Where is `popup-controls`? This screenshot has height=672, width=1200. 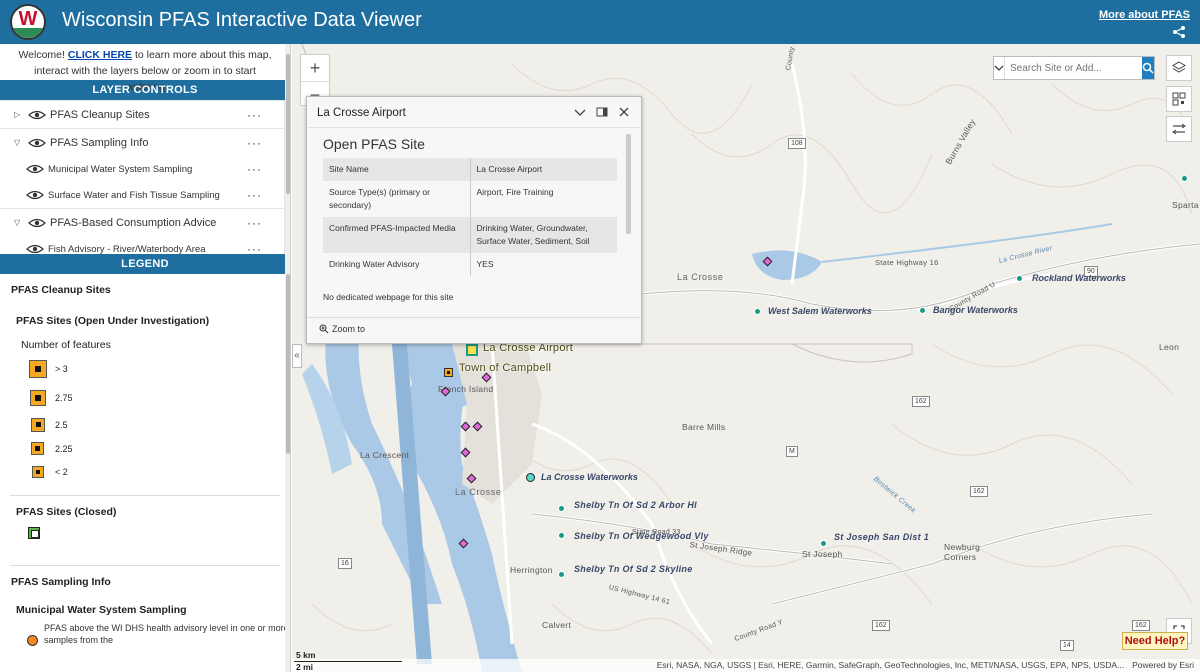
popup-controls is located at coordinates (602, 112).